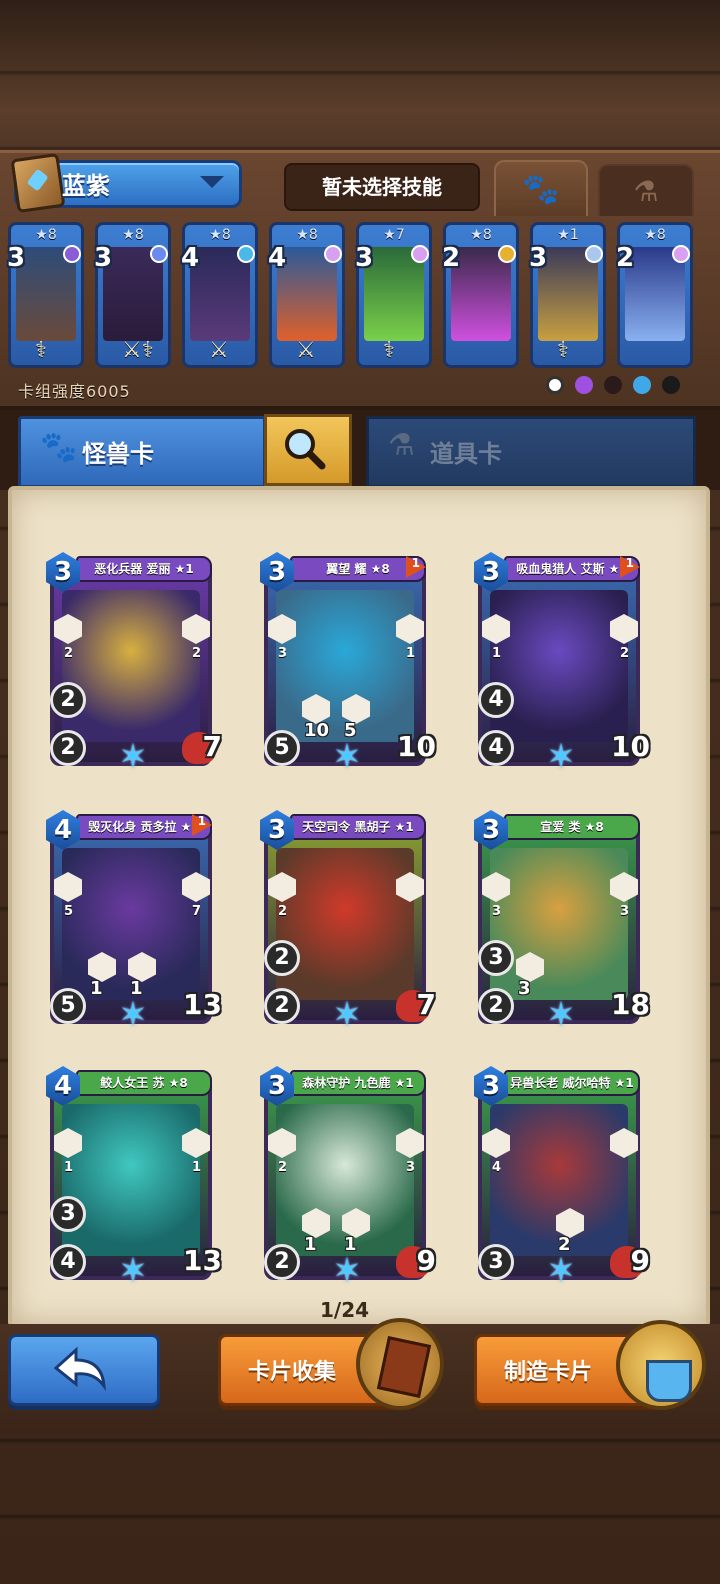 The width and height of the screenshot is (720, 1584). Describe the element at coordinates (144, 569) in the screenshot. I see `card-name-banner: 恶化兵器 爱丽 ★1` at that location.